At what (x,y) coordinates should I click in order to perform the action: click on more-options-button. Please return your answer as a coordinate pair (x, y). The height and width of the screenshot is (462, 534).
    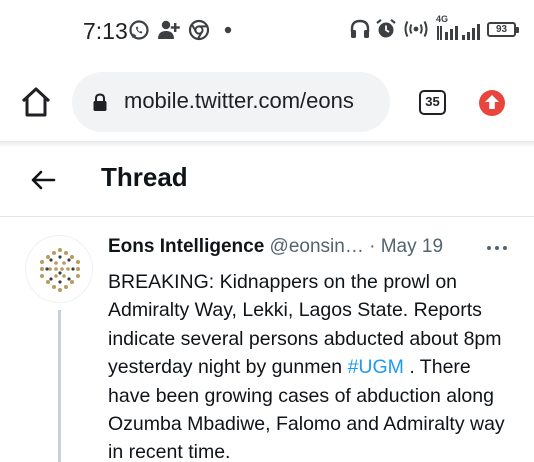
    Looking at the image, I should click on (497, 248).